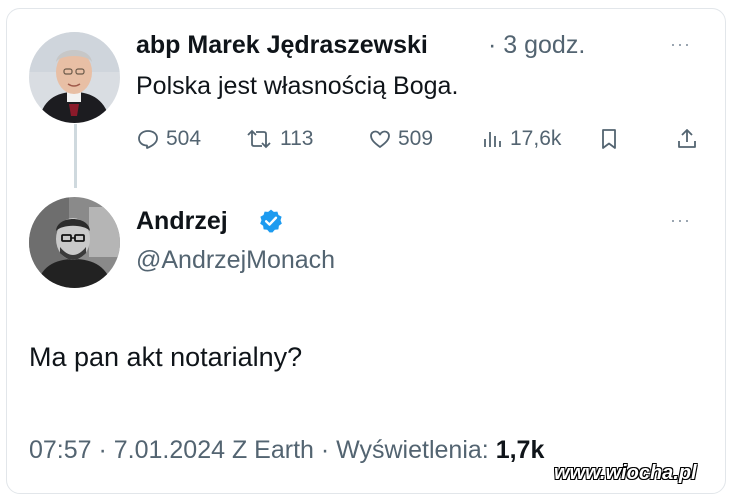 This screenshot has height=501, width=736. I want to click on share-button, so click(687, 139).